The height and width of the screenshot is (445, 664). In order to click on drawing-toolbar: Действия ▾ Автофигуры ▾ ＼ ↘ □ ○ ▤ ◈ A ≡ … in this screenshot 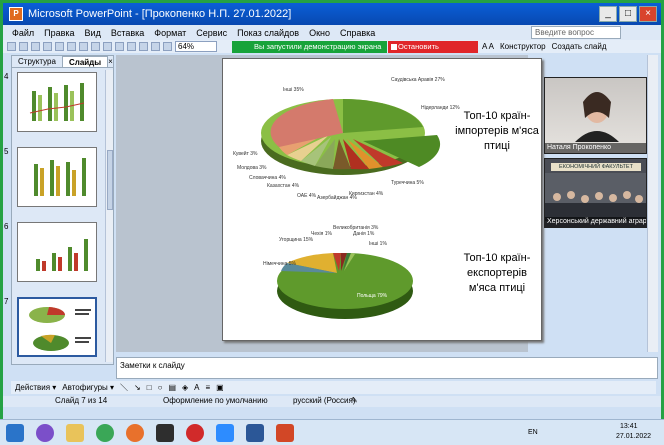, I will do `click(333, 387)`.